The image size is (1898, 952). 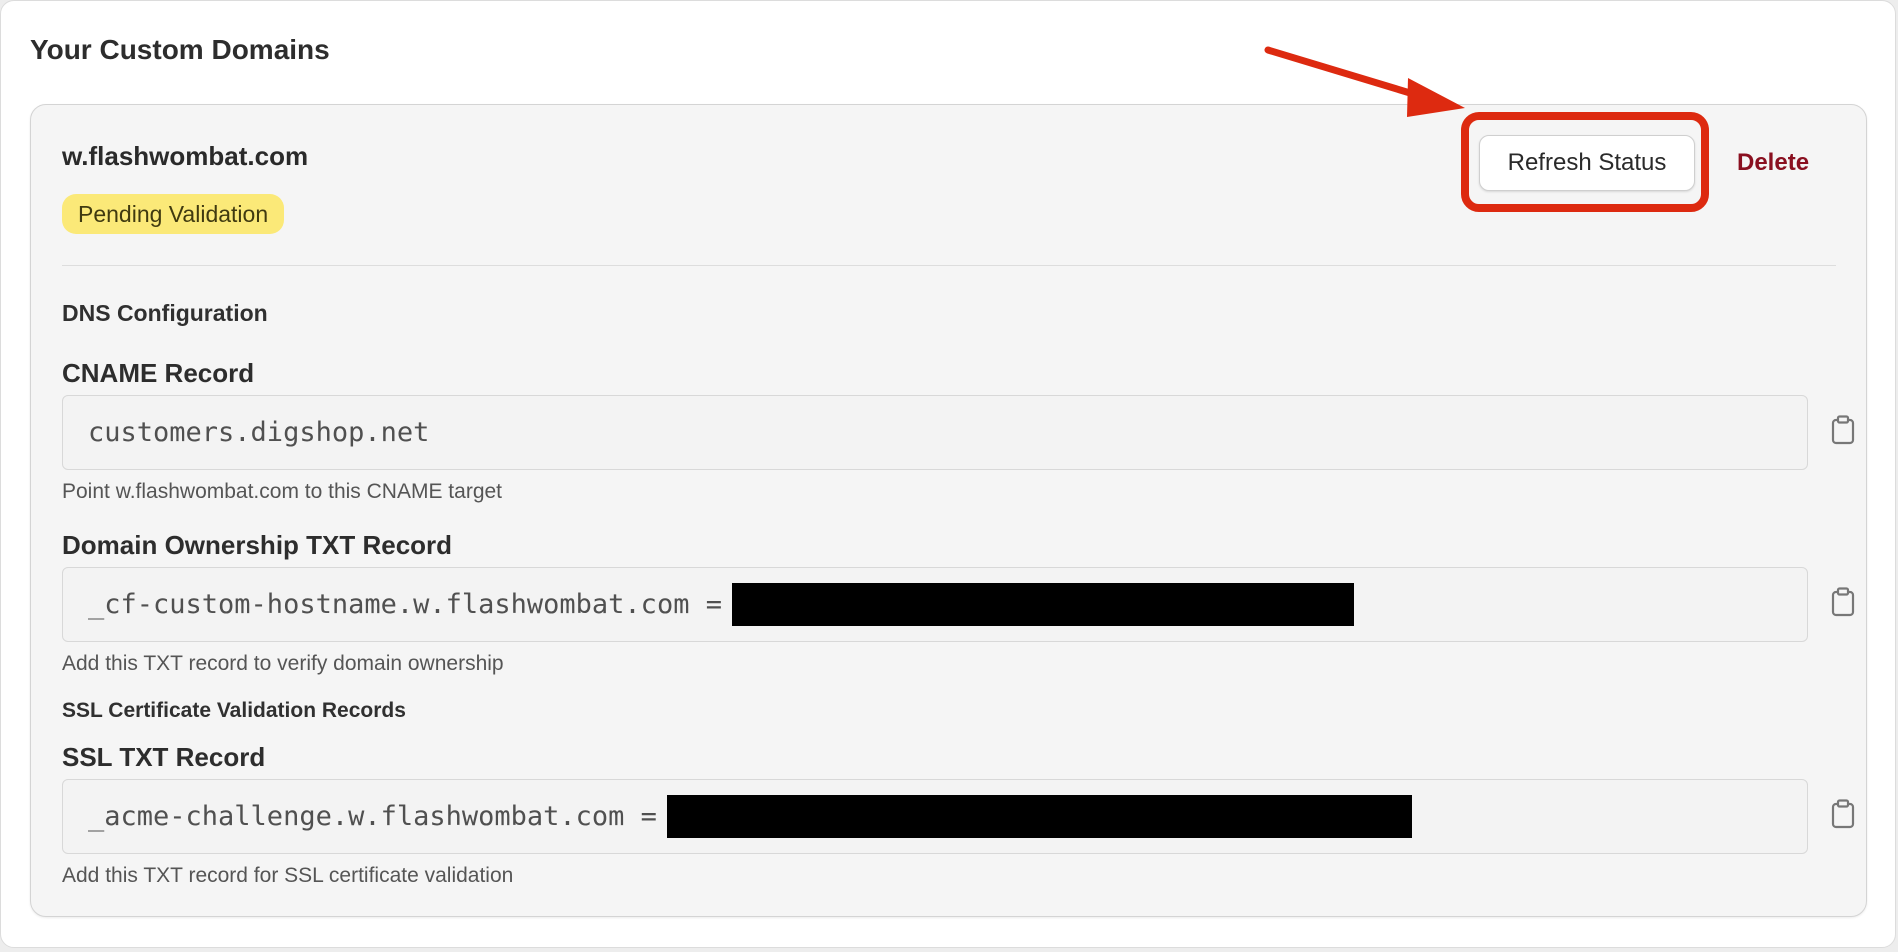 I want to click on ownership-txt-field: _cf-custom-hostname.w.flashwombat.com =, so click(x=935, y=604).